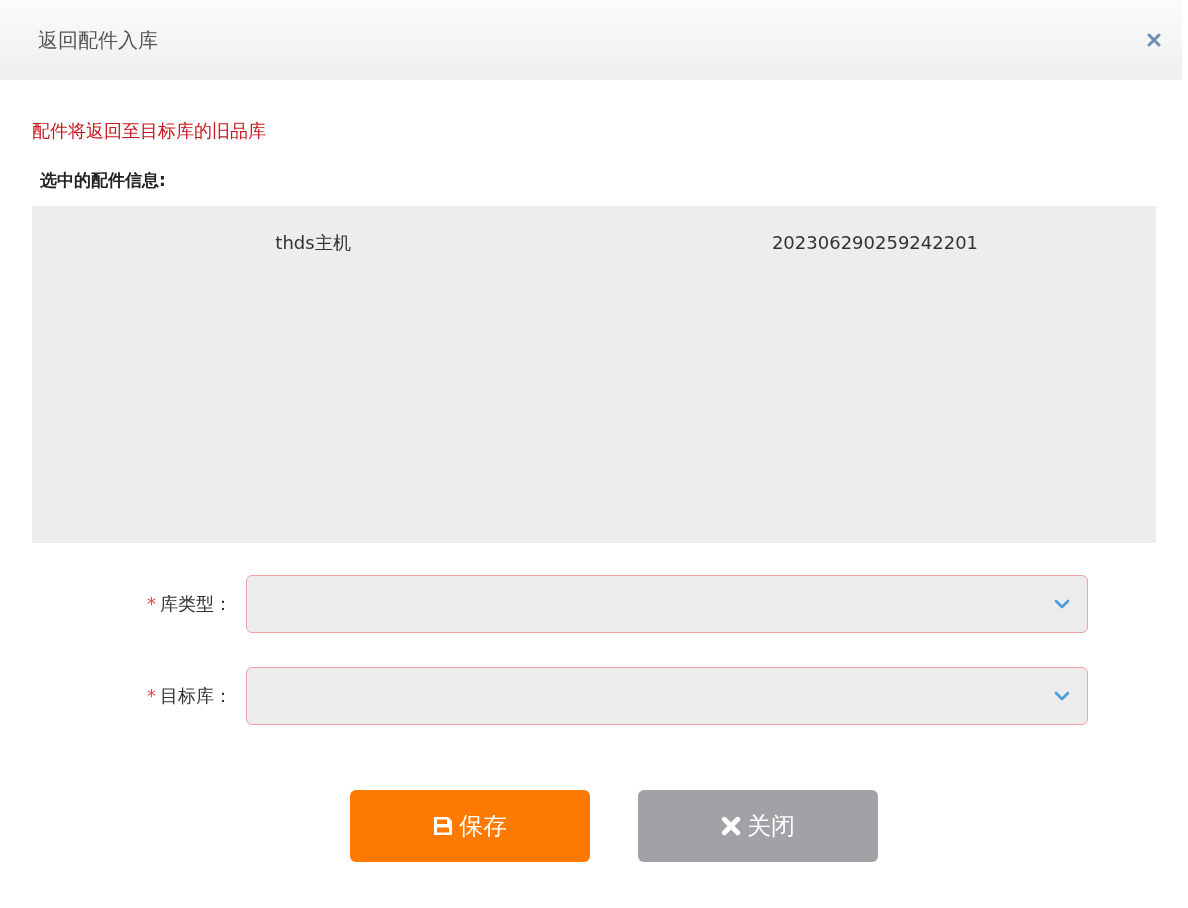 This screenshot has height=908, width=1188. Describe the element at coordinates (98, 40) in the screenshot. I see `dialog-title: 返回配件入库` at that location.